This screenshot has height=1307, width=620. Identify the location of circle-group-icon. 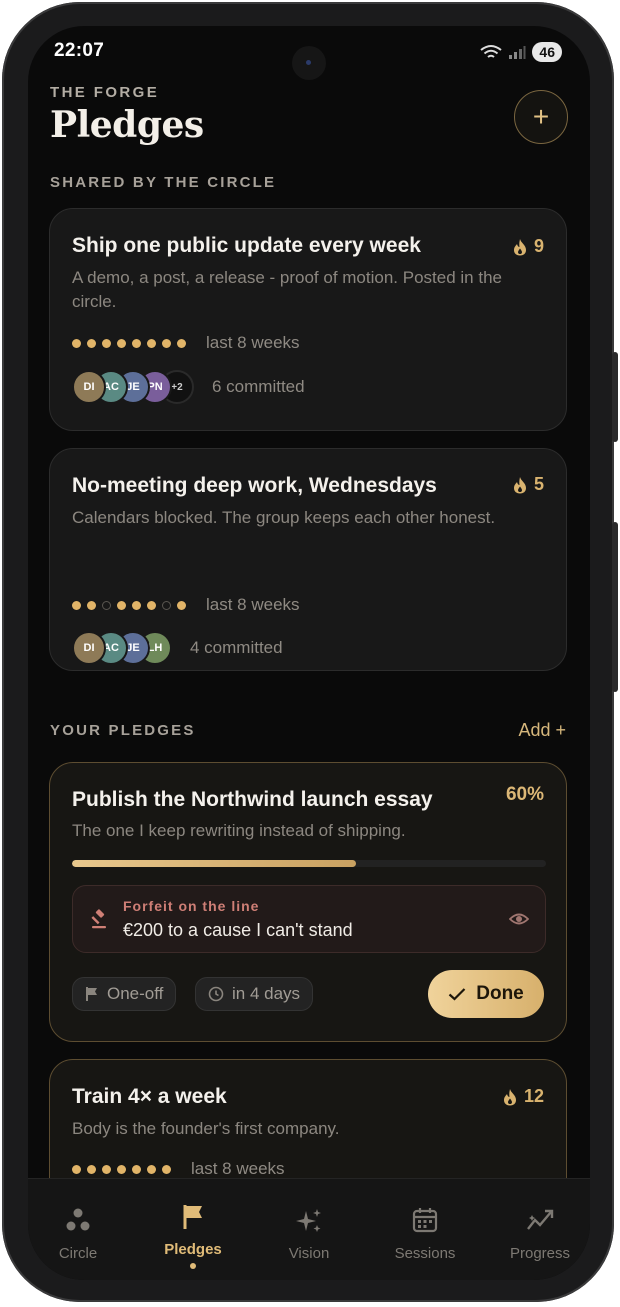
(78, 1219).